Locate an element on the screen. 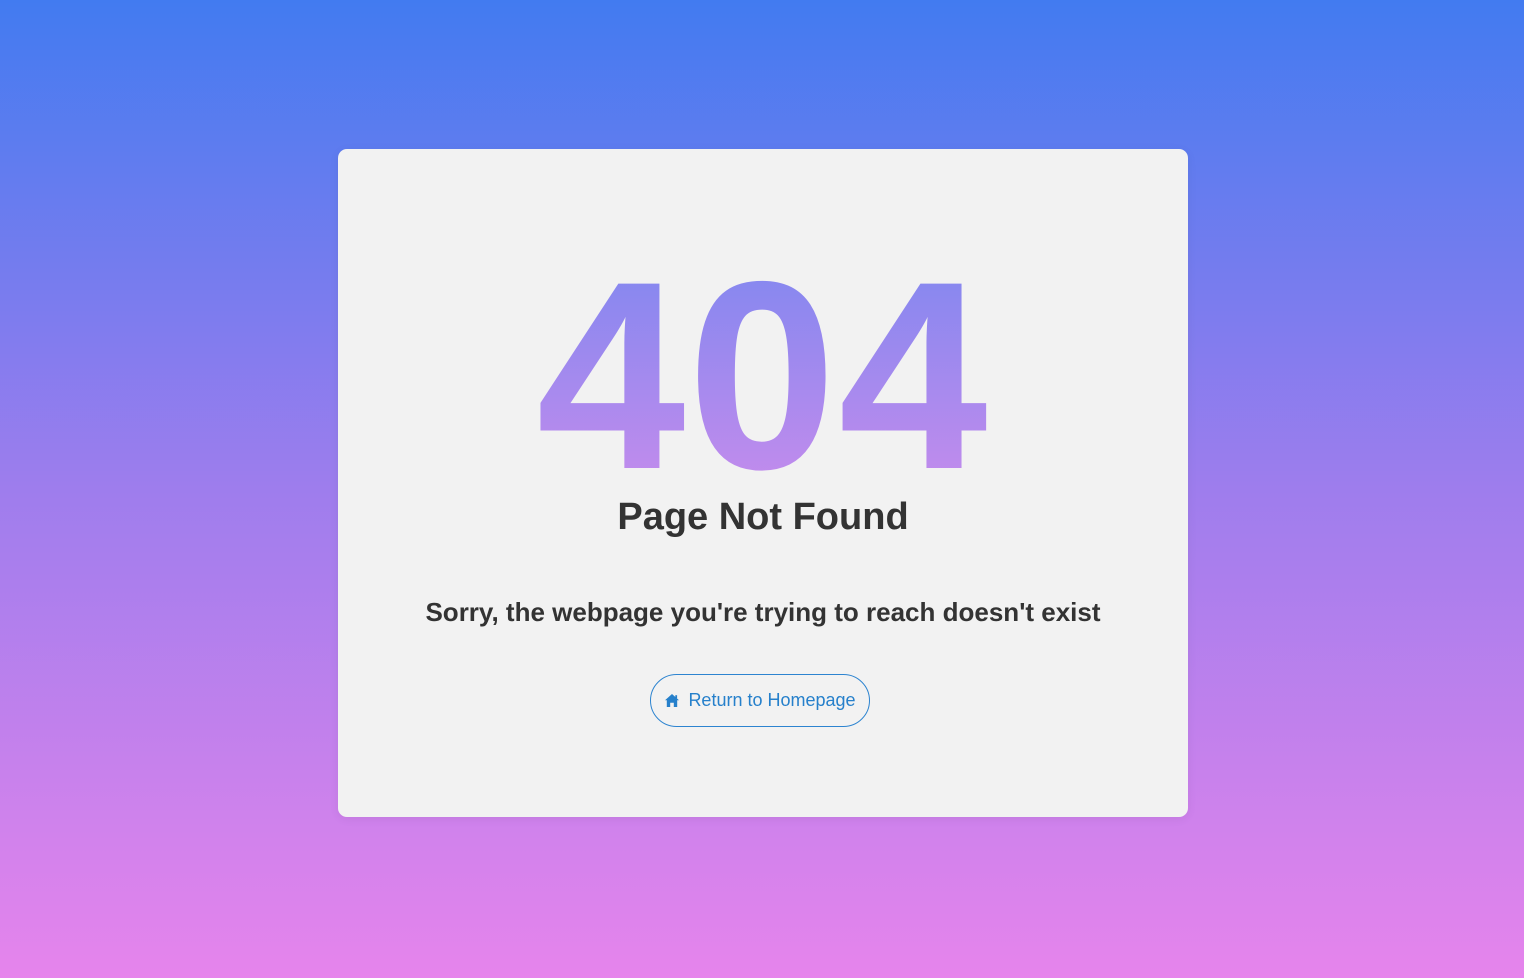 The width and height of the screenshot is (1524, 978). return-home-button: Return to Homepage is located at coordinates (760, 700).